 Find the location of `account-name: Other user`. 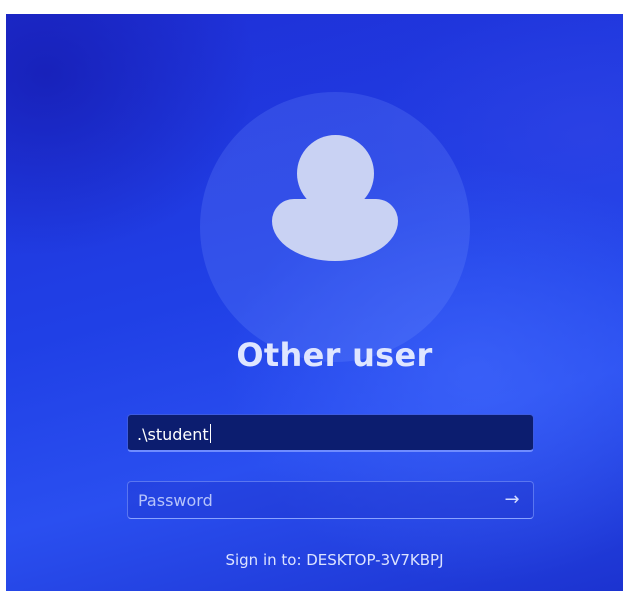

account-name: Other user is located at coordinates (334, 355).